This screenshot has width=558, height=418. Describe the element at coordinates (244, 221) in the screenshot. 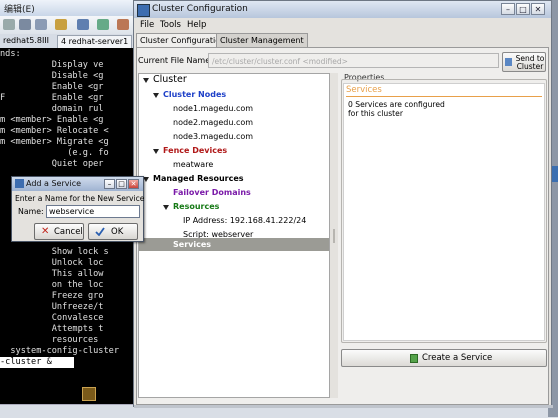

I see `tree-resource: IP Address: 192.168.41.222/24` at that location.